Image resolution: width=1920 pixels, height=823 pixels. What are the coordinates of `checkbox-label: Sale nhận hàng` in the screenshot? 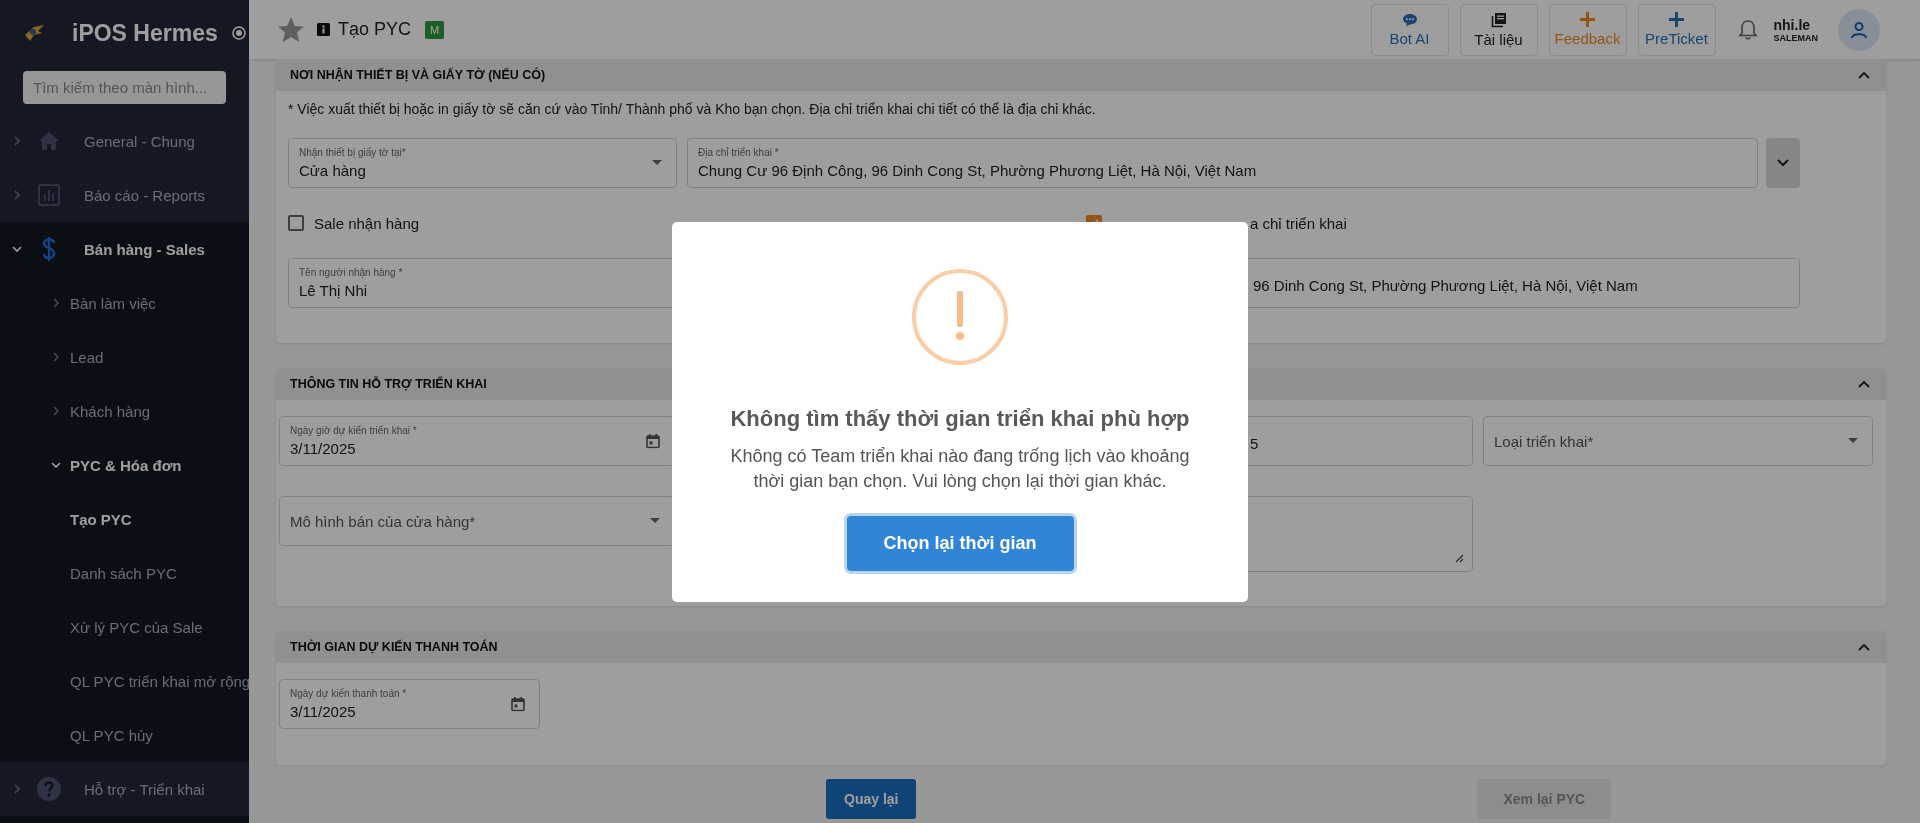 It's located at (367, 223).